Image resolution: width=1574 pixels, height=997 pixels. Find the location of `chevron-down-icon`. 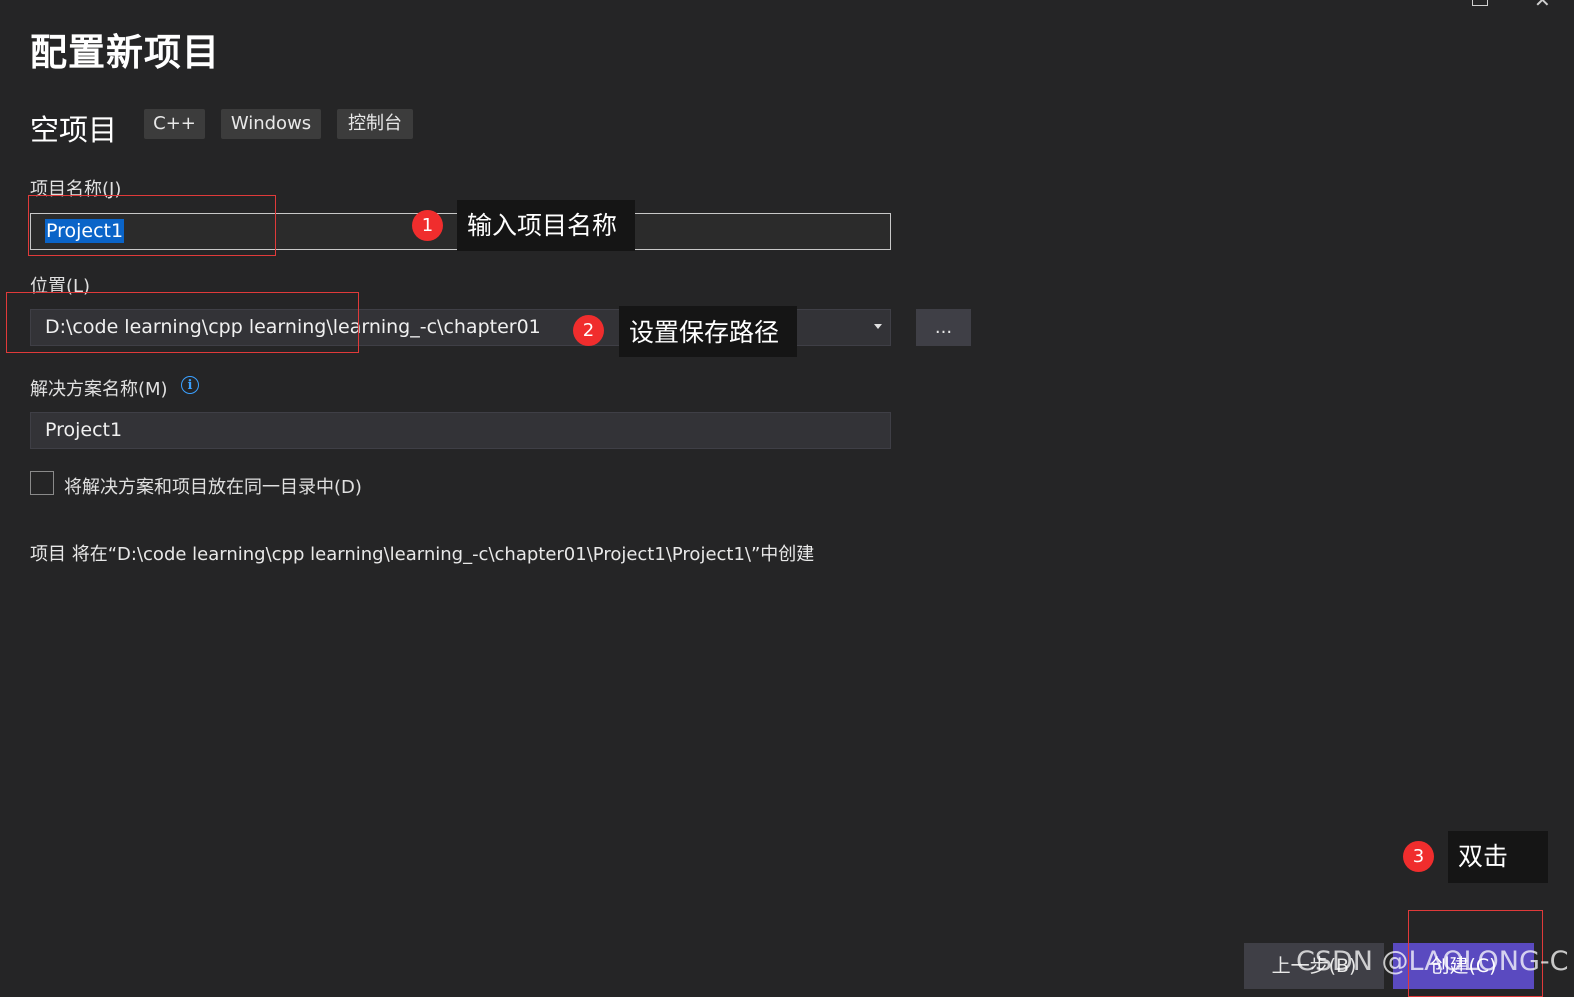

chevron-down-icon is located at coordinates (878, 326).